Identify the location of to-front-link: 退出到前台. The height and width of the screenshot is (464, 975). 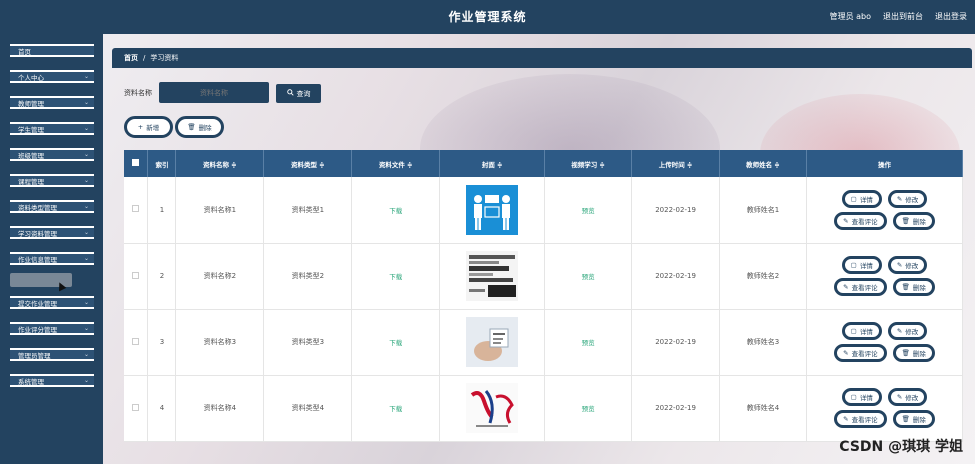
(903, 16).